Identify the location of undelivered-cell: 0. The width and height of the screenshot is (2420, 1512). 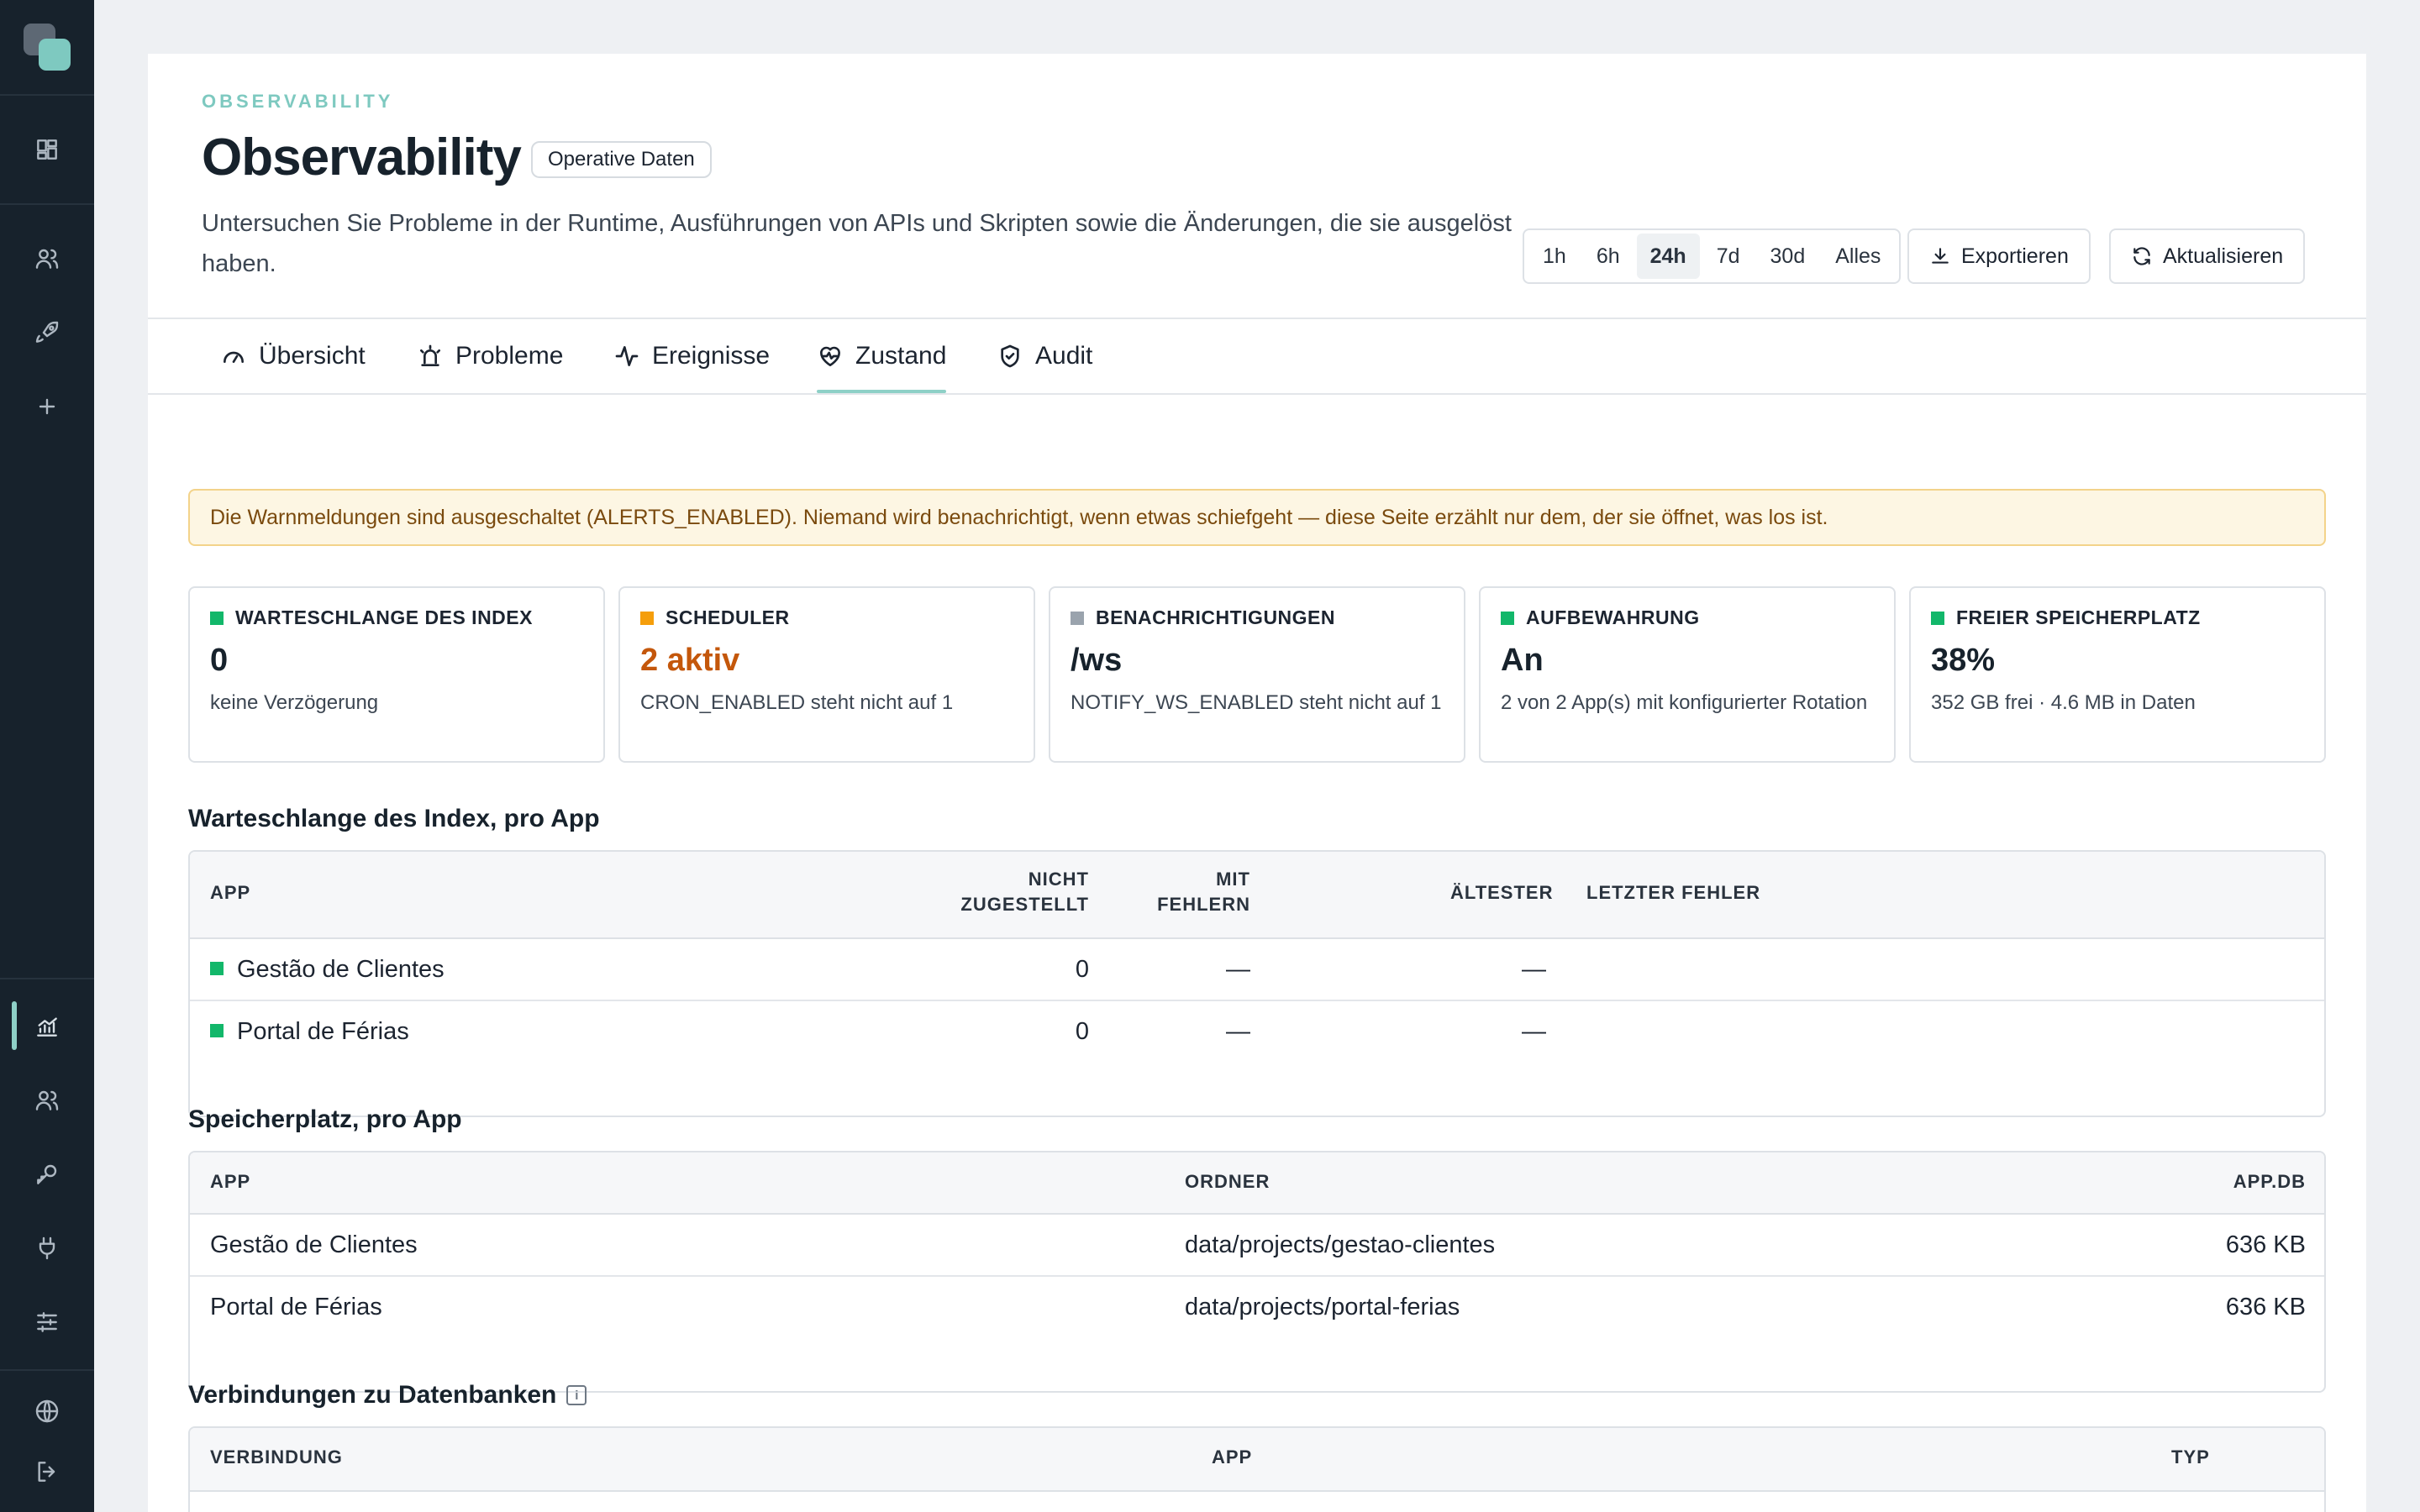
(1082, 1031).